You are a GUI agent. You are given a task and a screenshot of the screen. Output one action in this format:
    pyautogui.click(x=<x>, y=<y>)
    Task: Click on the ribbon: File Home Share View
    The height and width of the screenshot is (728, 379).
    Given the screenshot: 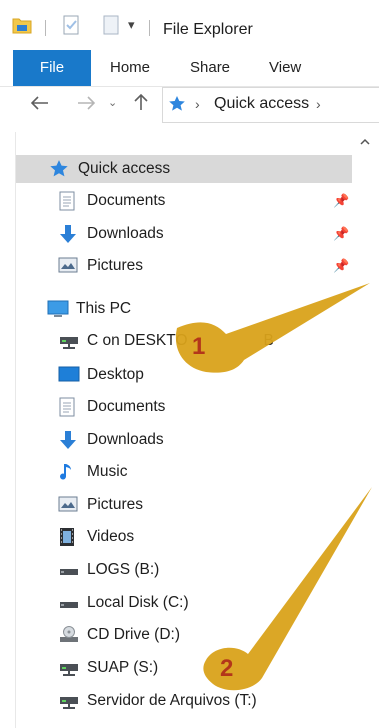 What is the action you would take?
    pyautogui.click(x=189, y=68)
    